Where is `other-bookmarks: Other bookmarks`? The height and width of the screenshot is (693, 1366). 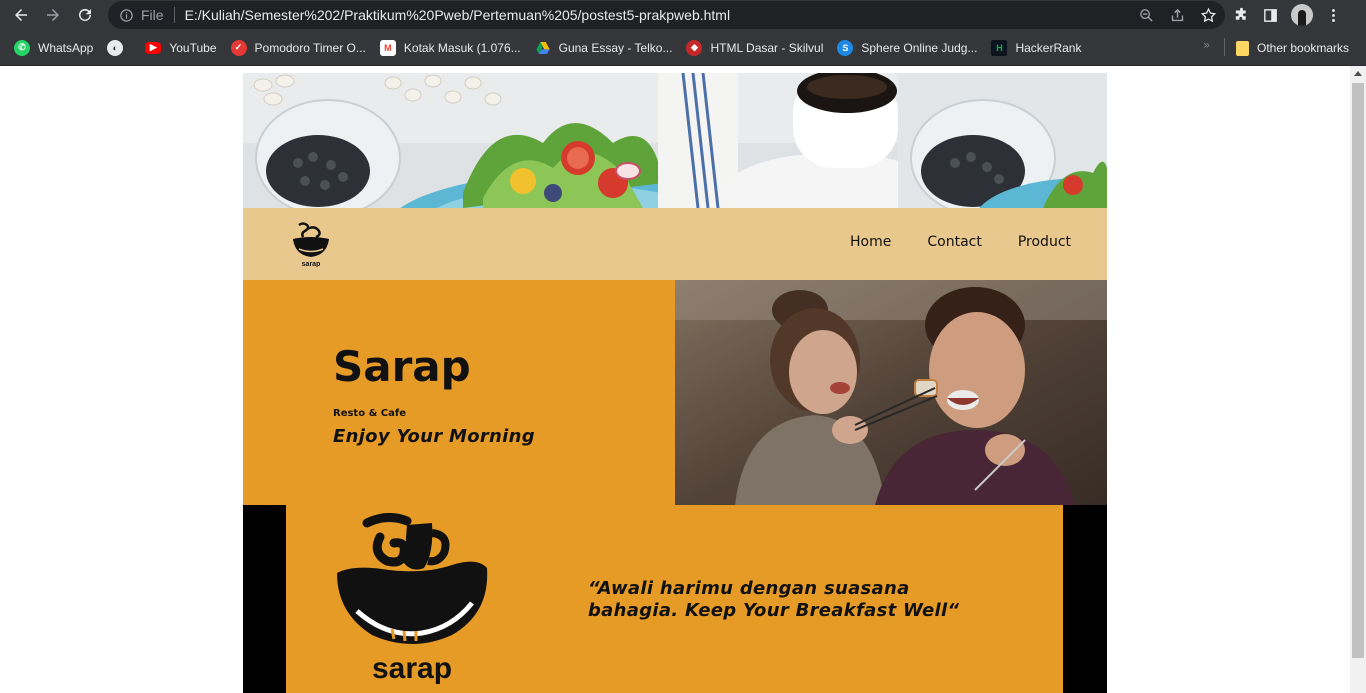 other-bookmarks: Other bookmarks is located at coordinates (1293, 48).